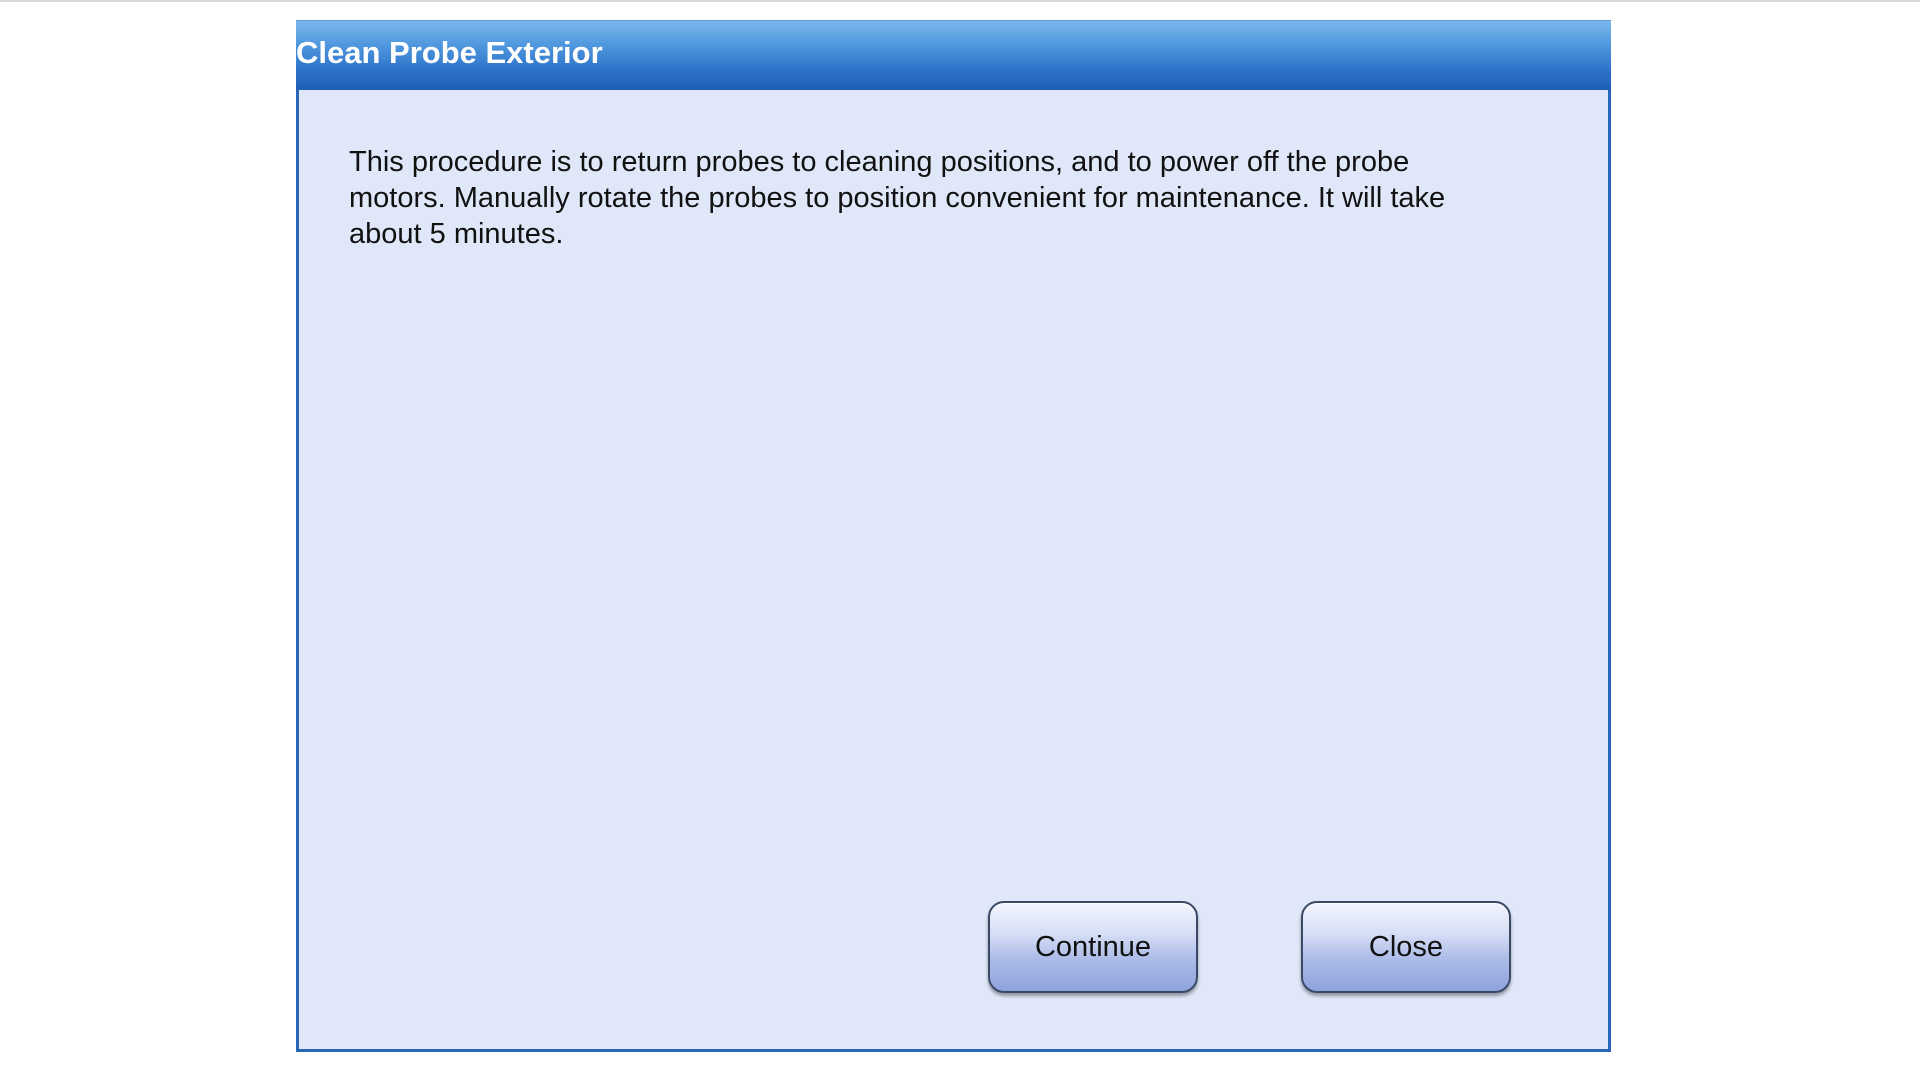 This screenshot has width=1920, height=1080. I want to click on continue-button: Continue, so click(1093, 947).